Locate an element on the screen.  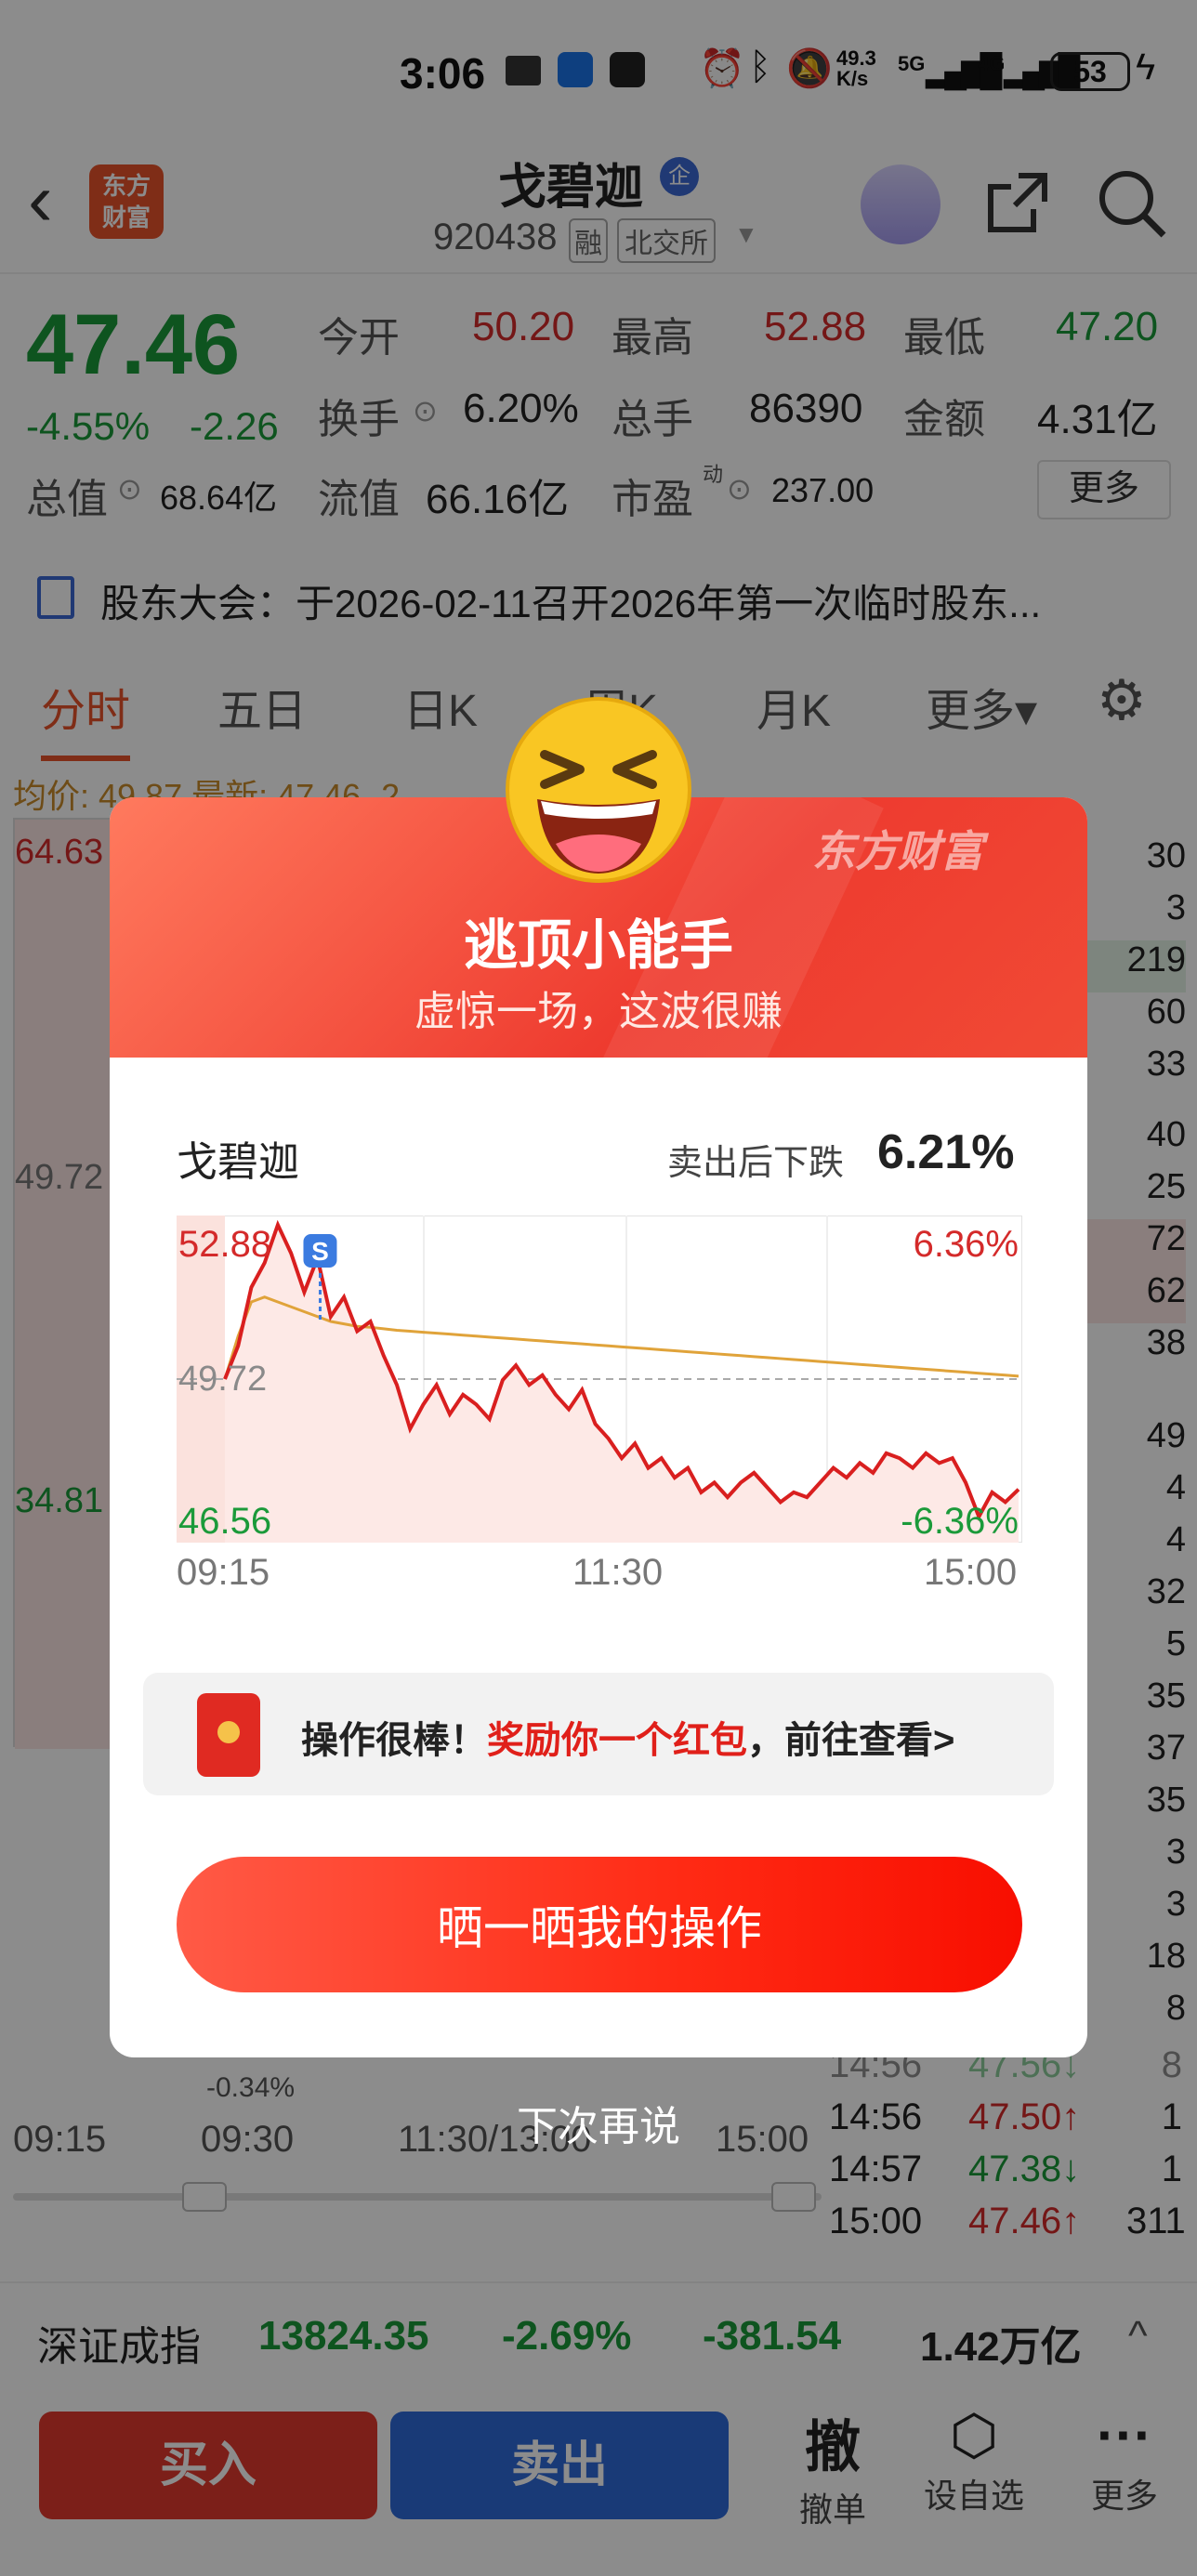
reward-text: 操作很棒！奖励你一个红包，前往查看> is located at coordinates (627, 1737).